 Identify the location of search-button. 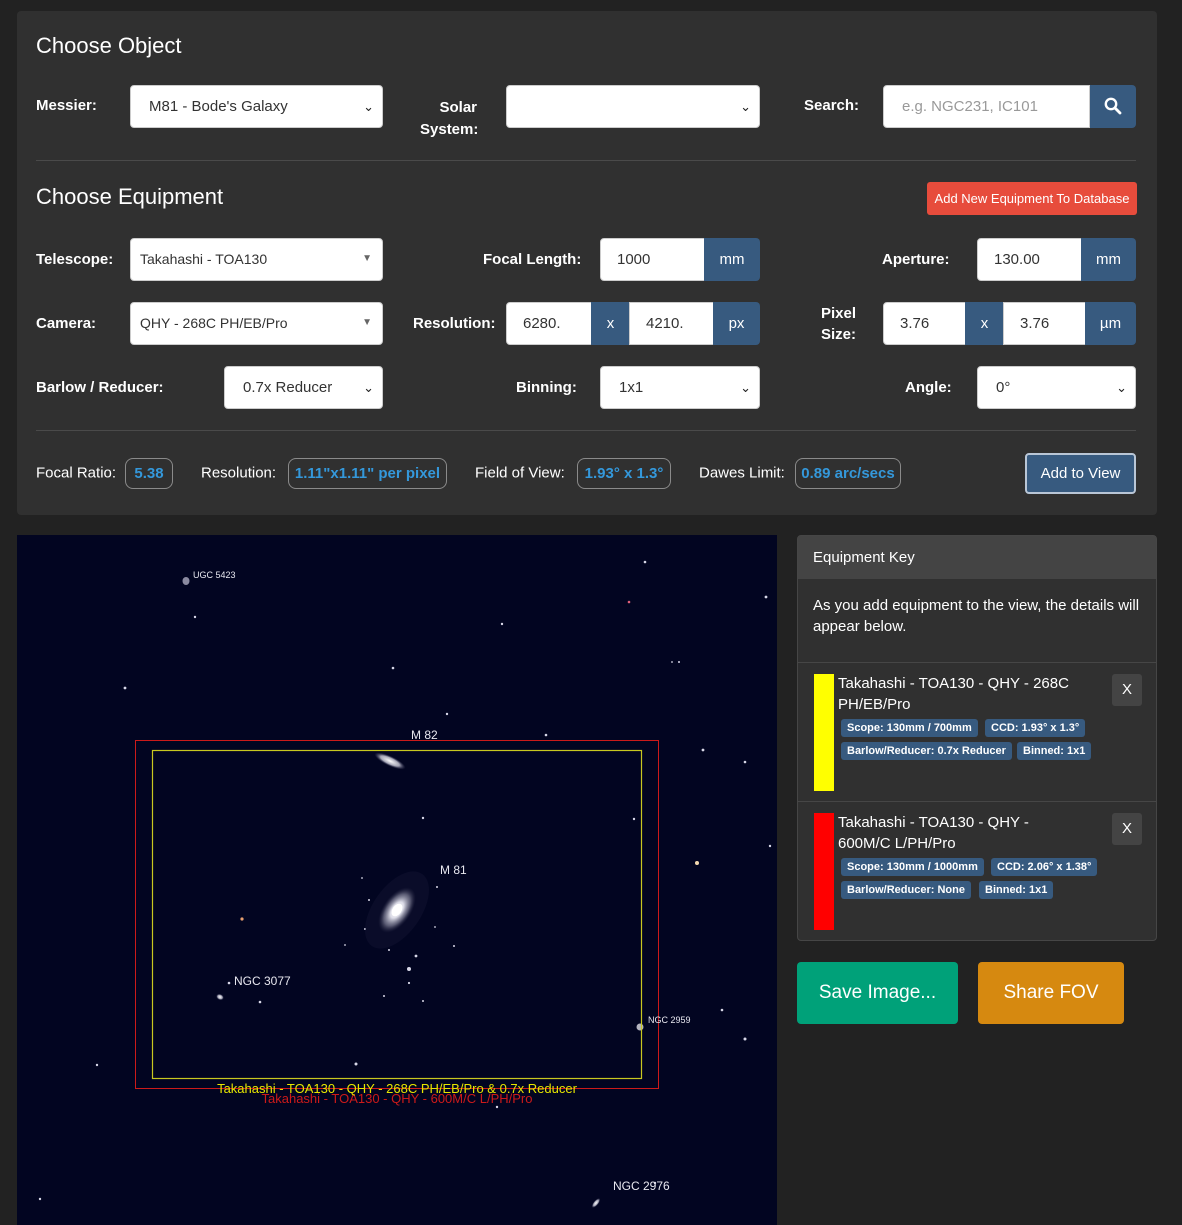
(1113, 106).